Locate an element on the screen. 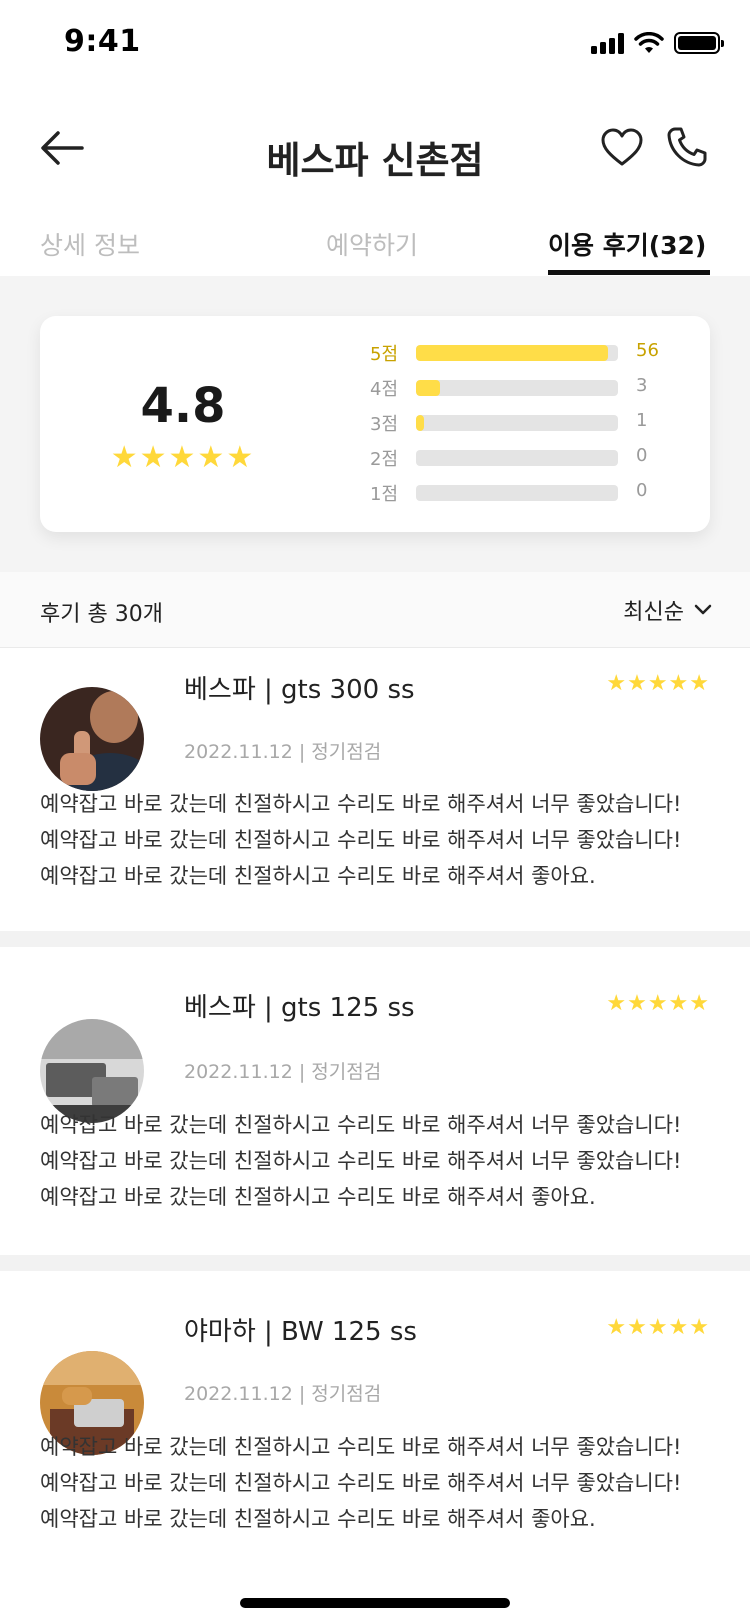  wifi-icon is located at coordinates (649, 42).